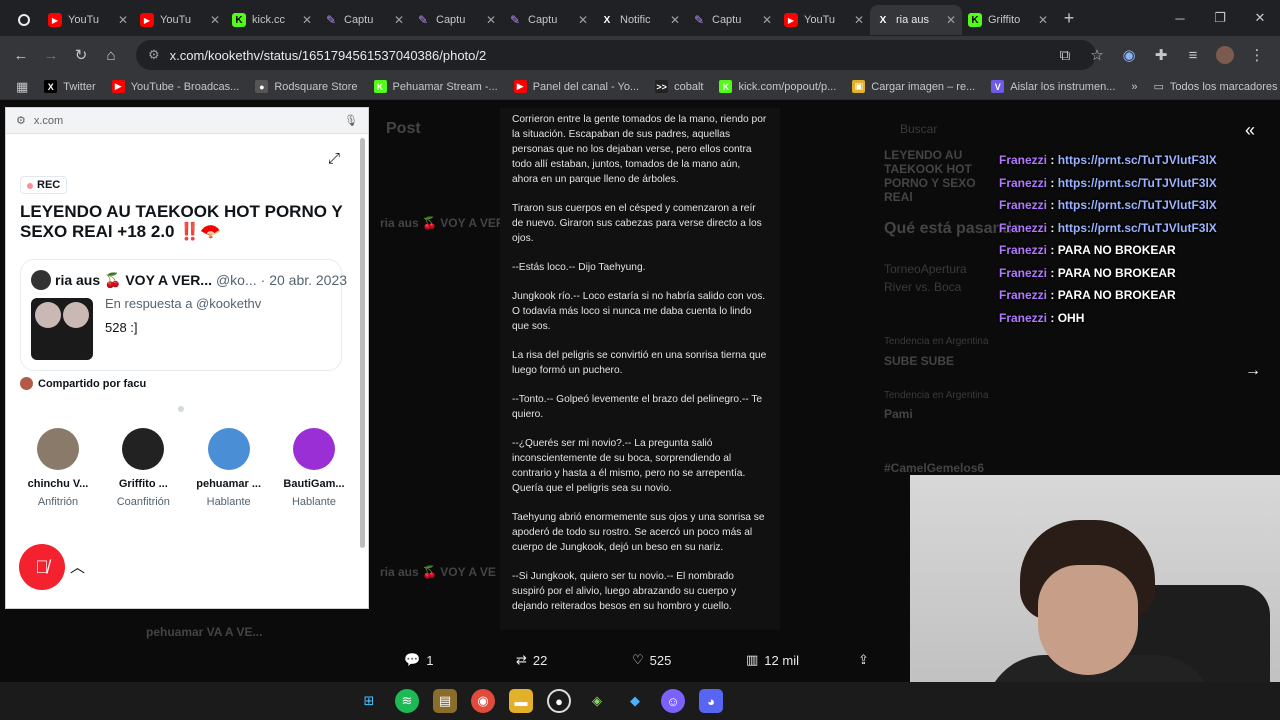 The height and width of the screenshot is (720, 1280). I want to click on tab-2: ▶ YouTu ✕, so click(180, 20).